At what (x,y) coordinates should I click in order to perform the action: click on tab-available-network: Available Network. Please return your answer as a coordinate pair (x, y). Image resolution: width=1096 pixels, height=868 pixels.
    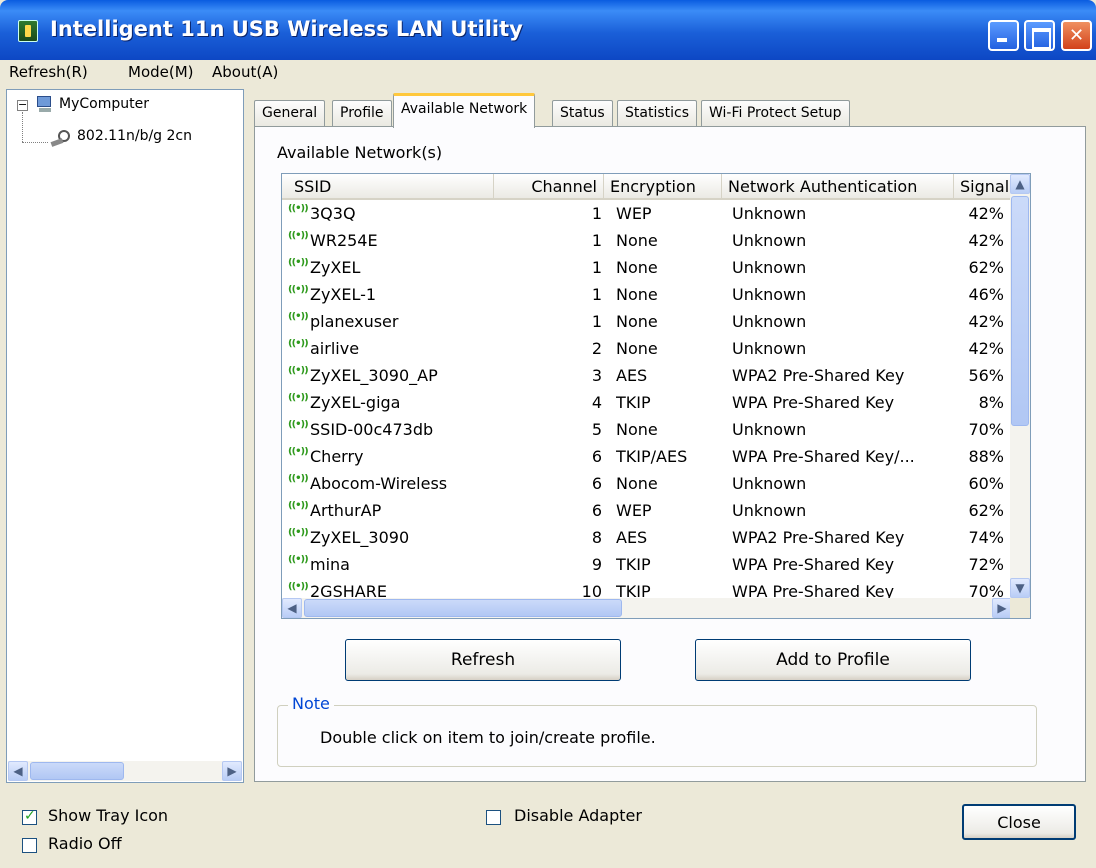
    Looking at the image, I should click on (464, 110).